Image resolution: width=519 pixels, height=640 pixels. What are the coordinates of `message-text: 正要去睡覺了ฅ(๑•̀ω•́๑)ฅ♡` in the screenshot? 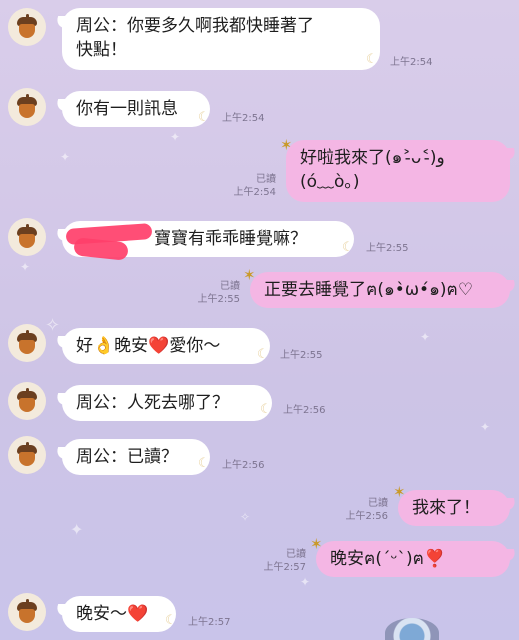 It's located at (369, 290).